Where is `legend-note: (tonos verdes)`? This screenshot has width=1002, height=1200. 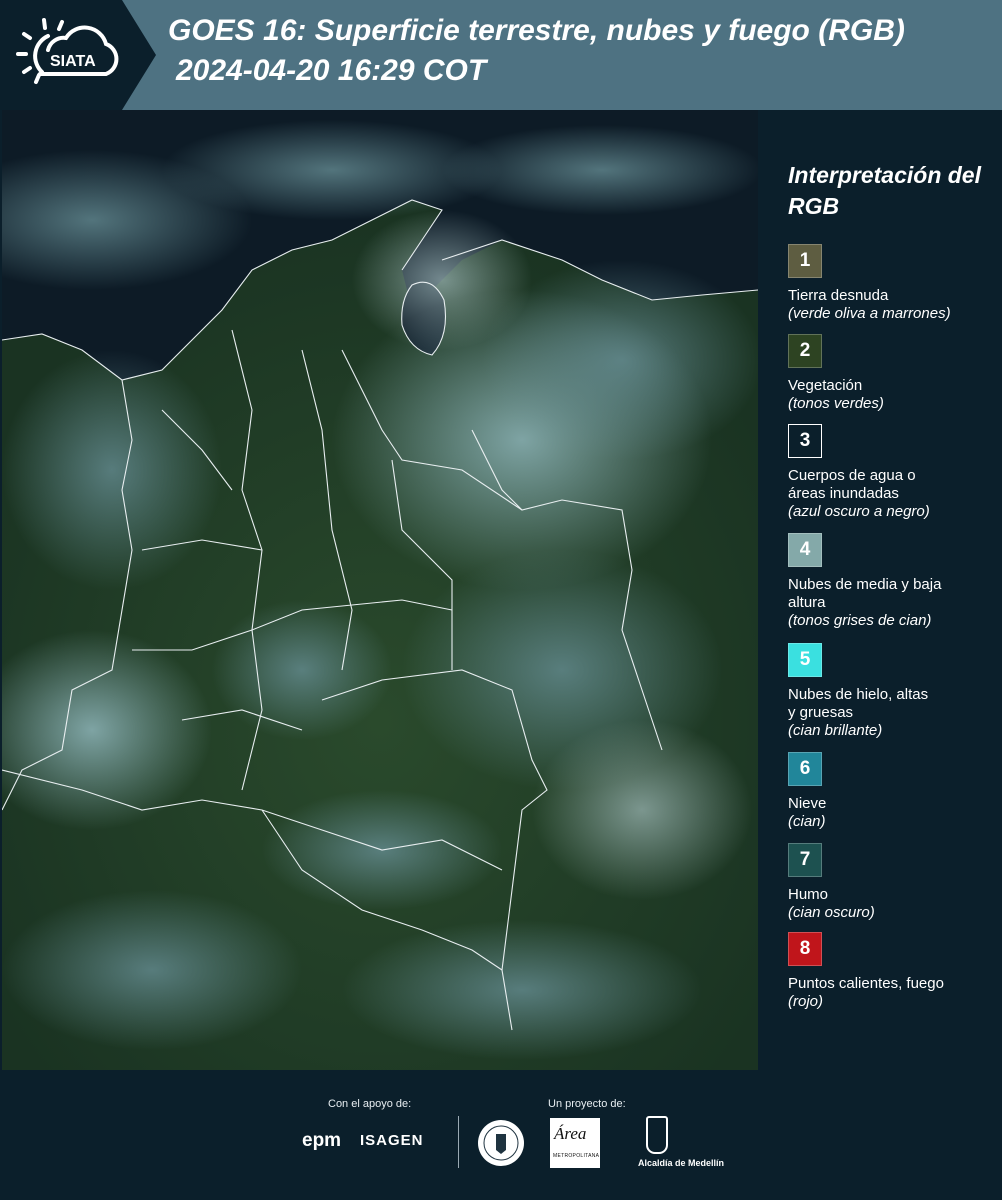 legend-note: (tonos verdes) is located at coordinates (836, 403).